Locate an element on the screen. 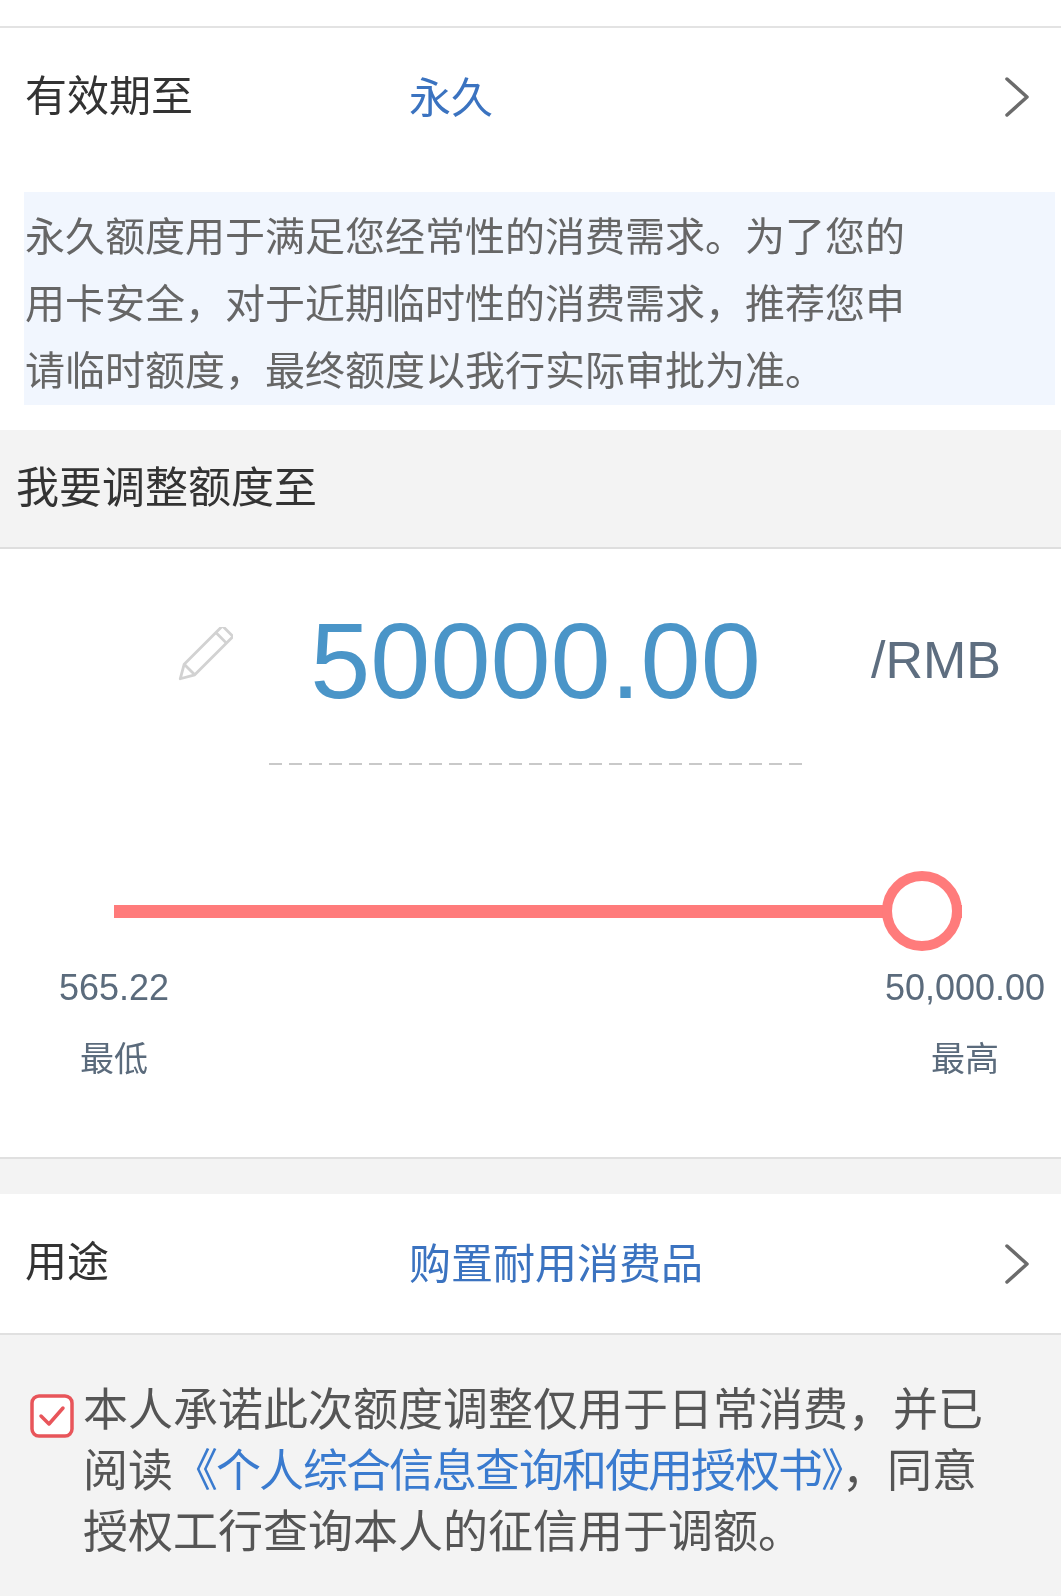  min-value: 565.22 is located at coordinates (114, 988).